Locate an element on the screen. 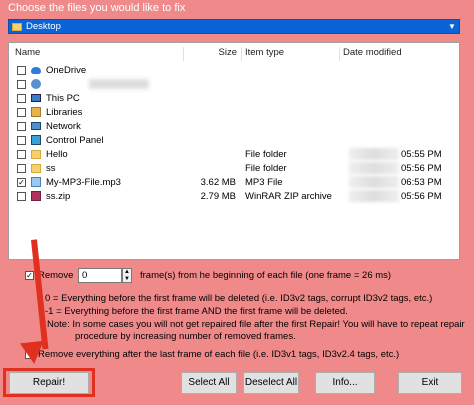  item-name: My-MP3-File.mp3 is located at coordinates (83, 182).